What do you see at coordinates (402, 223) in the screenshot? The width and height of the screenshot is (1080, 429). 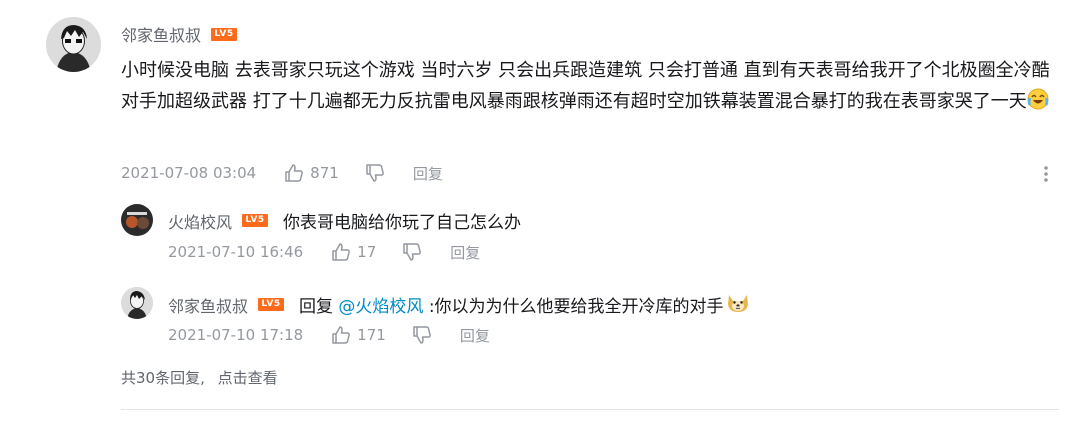 I see `reply-text: 你表哥电脑给你玩了自己怎么办` at bounding box center [402, 223].